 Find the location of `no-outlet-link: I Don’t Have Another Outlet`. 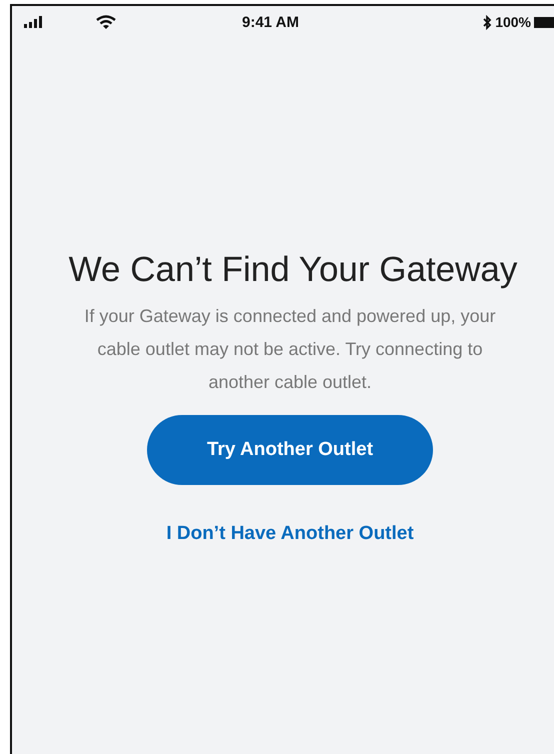

no-outlet-link: I Don’t Have Another Outlet is located at coordinates (290, 534).